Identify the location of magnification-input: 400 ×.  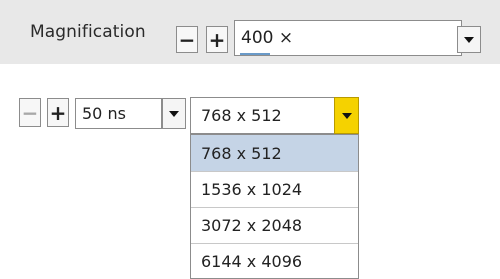
(348, 38).